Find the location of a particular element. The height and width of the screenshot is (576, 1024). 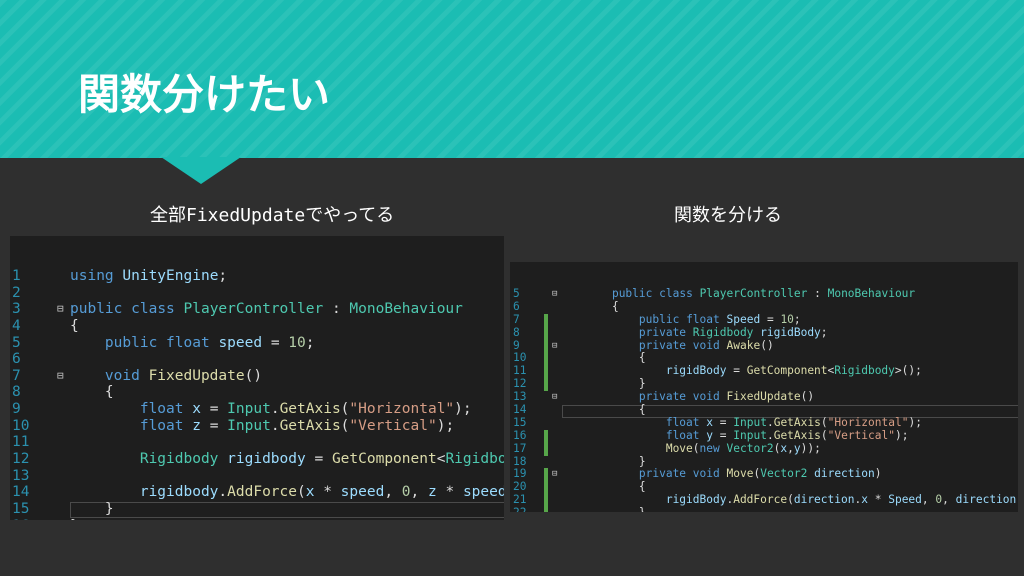

line-number: 1 is located at coordinates (16, 276).